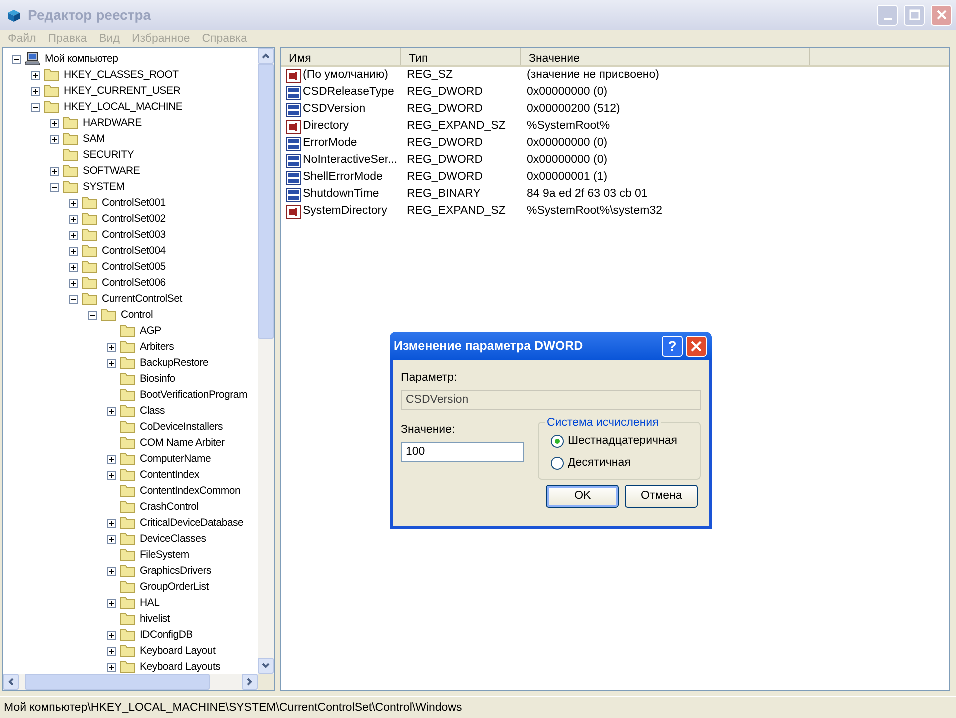 Image resolution: width=956 pixels, height=718 pixels. I want to click on tree-item: Keyboard Layouts, so click(180, 666).